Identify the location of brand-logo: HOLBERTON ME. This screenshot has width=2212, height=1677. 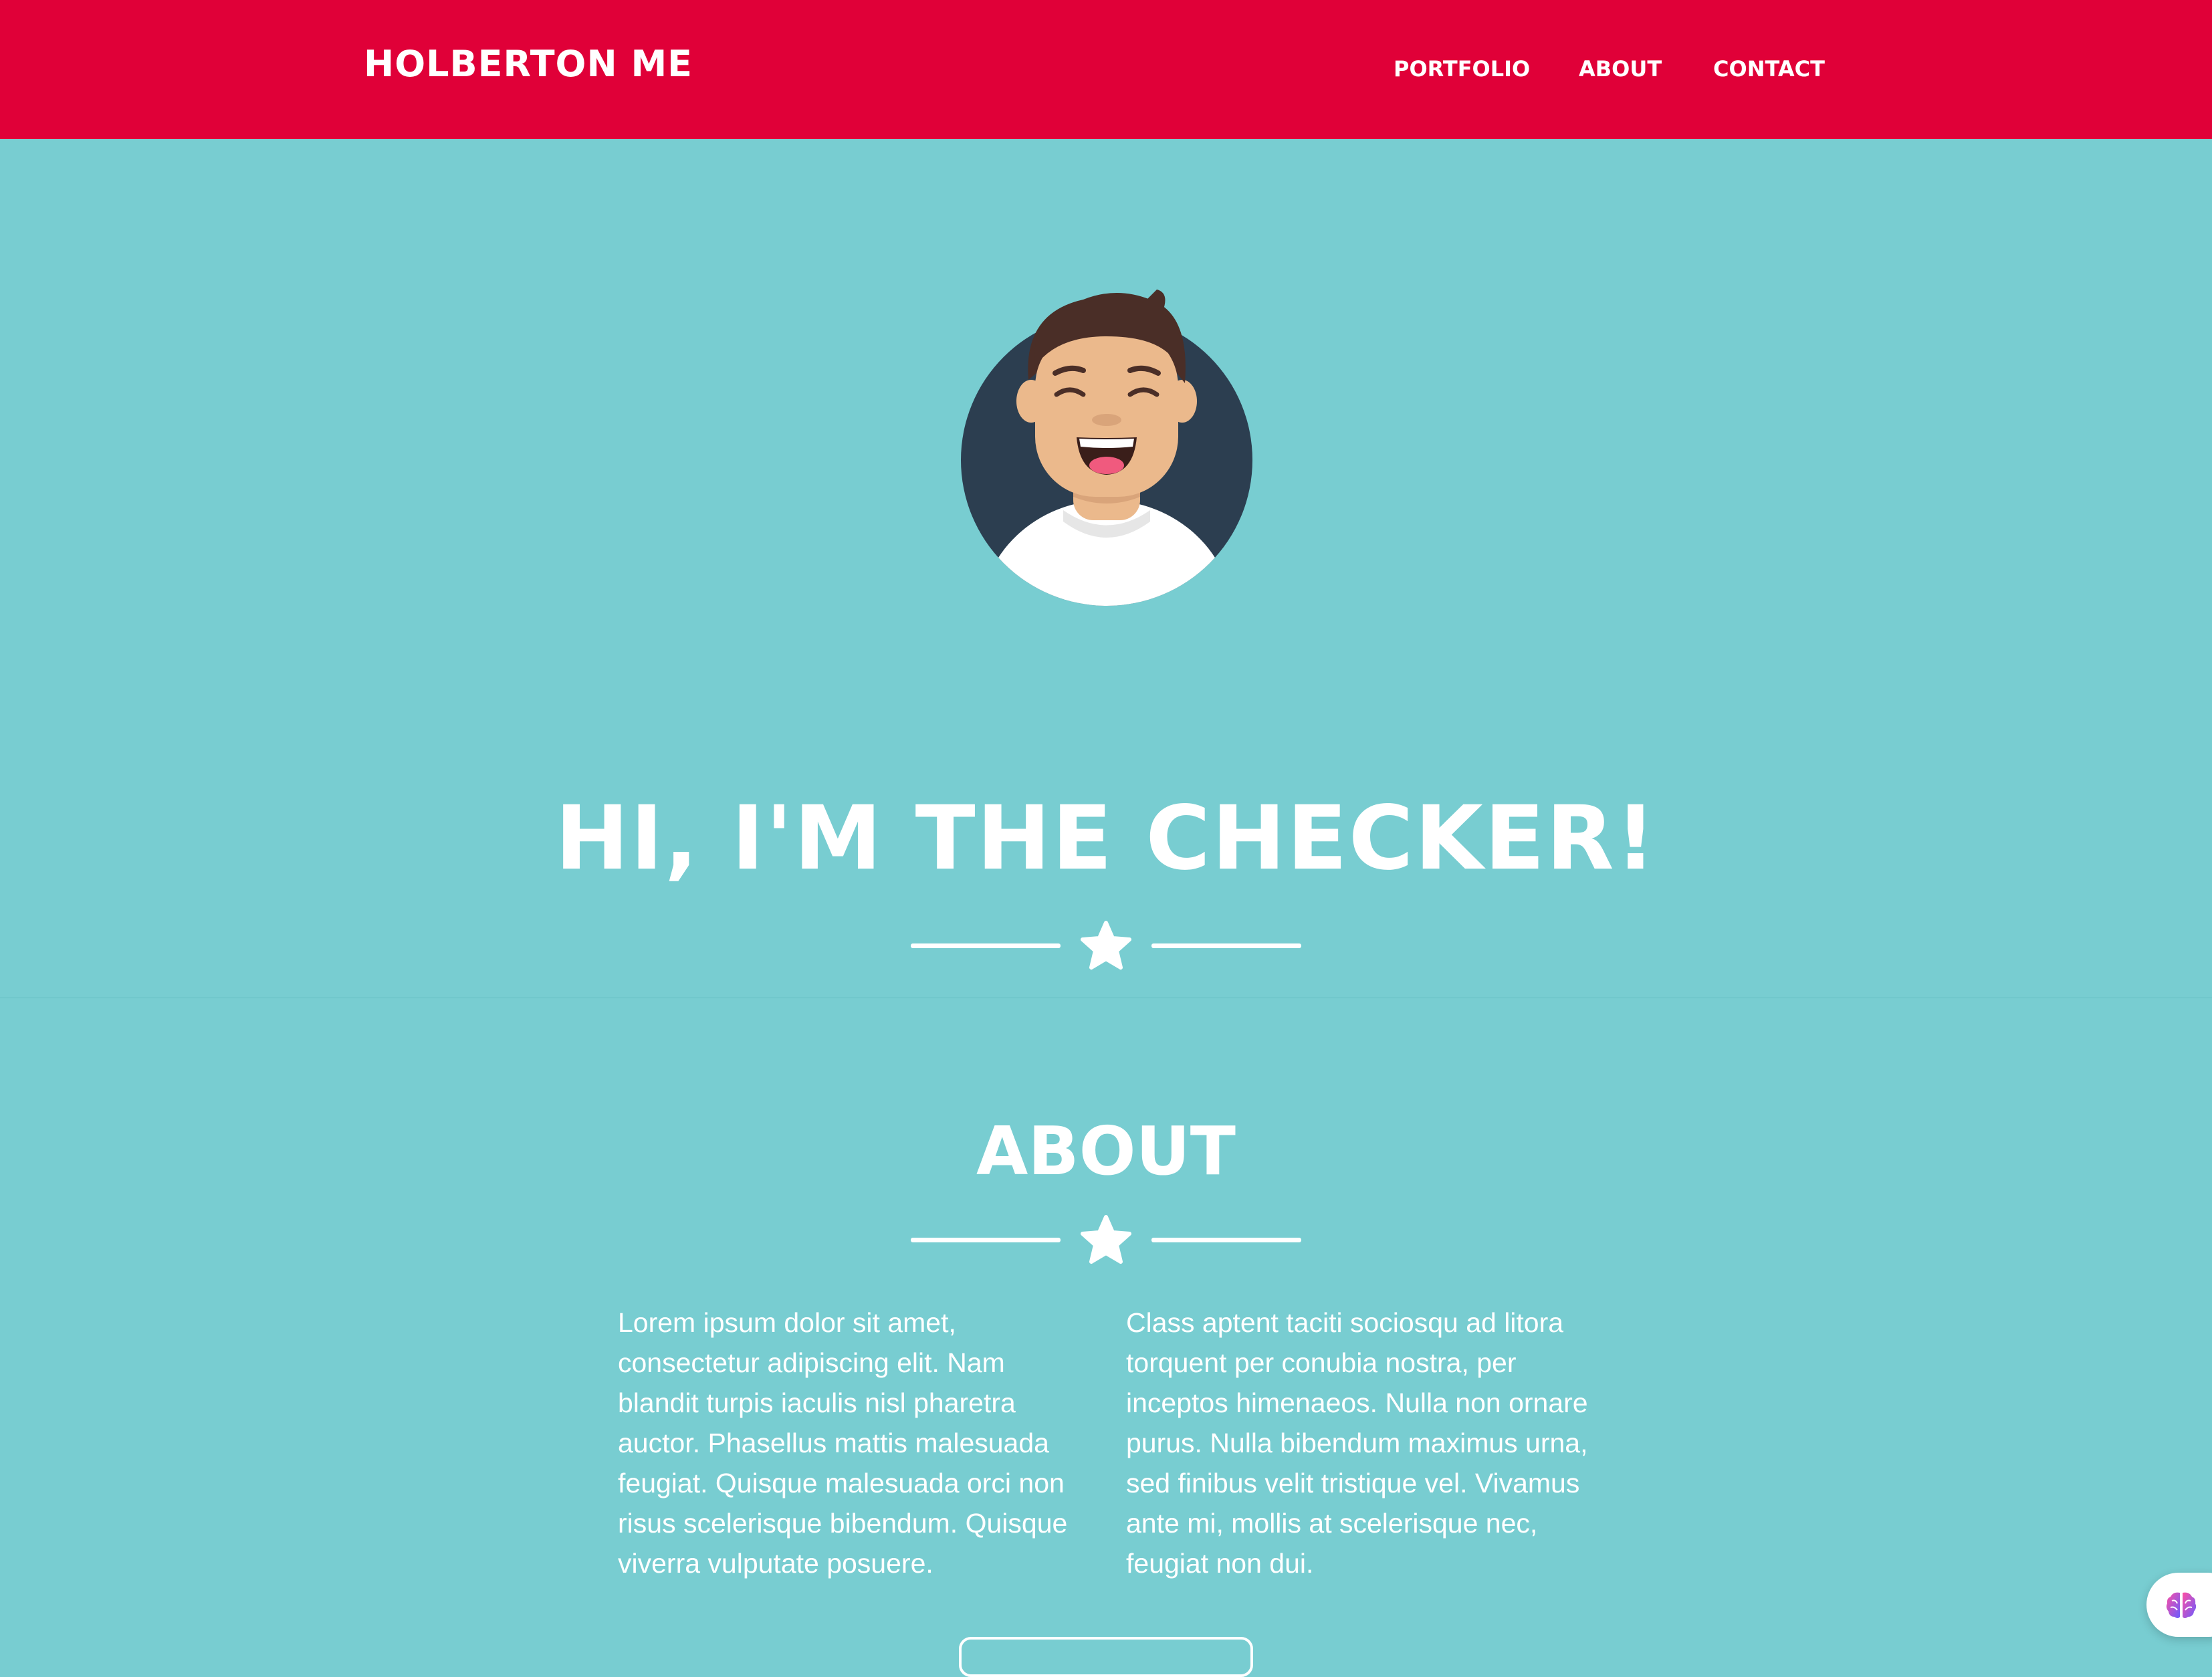
(528, 64).